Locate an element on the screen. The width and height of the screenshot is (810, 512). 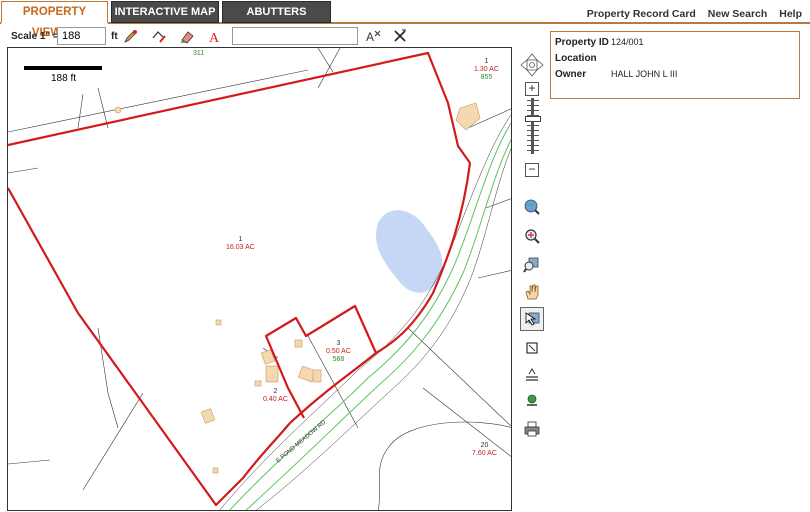
parcel-label: 1 1.30 AC 855 is located at coordinates (486, 69).